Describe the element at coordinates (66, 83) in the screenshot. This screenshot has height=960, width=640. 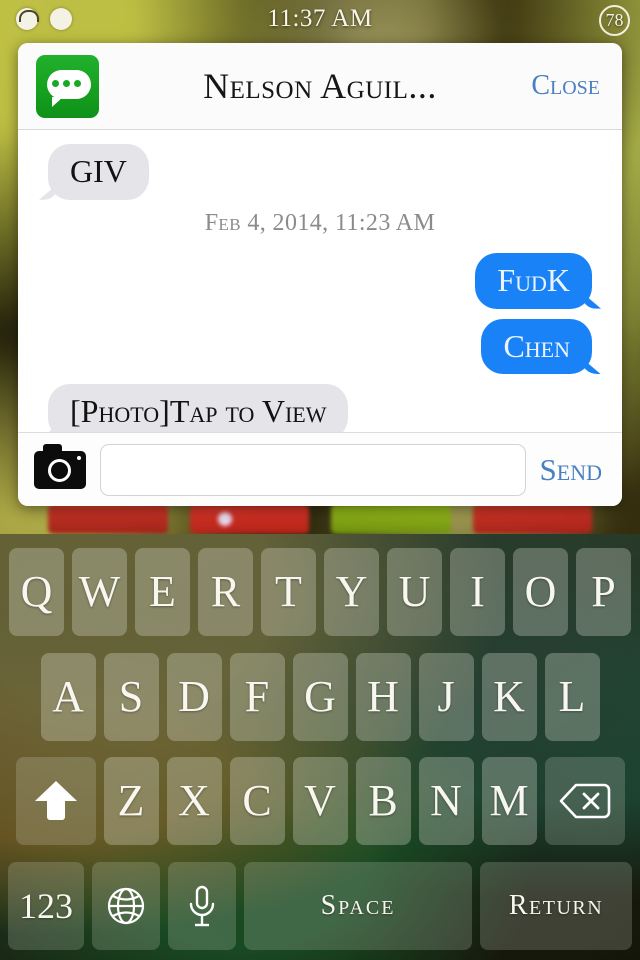
I see `ellipsis-dots-icon` at that location.